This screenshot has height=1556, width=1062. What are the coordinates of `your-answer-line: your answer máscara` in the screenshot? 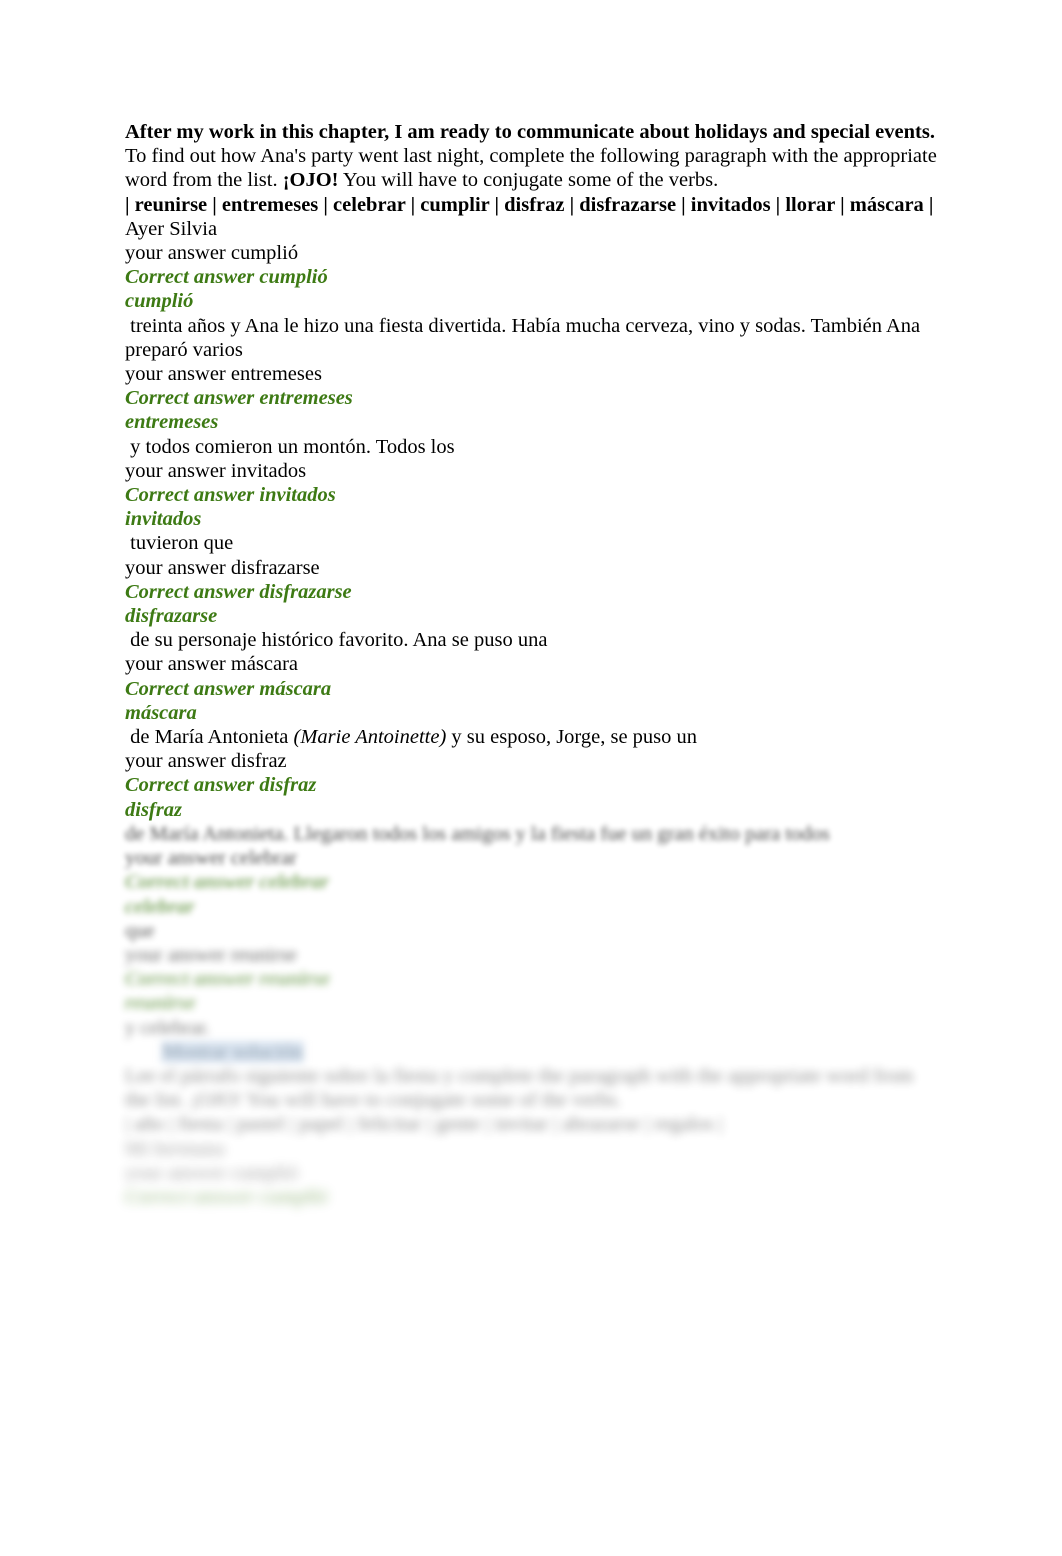 It's located at (212, 664).